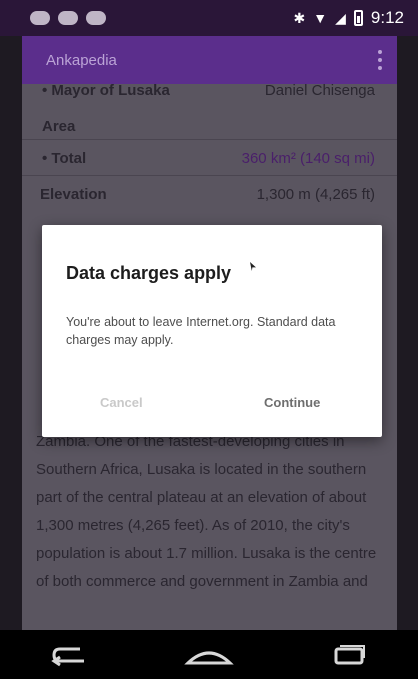 This screenshot has width=418, height=679. I want to click on status-bar: ✱ ▼ ◢ 9:12, so click(209, 18).